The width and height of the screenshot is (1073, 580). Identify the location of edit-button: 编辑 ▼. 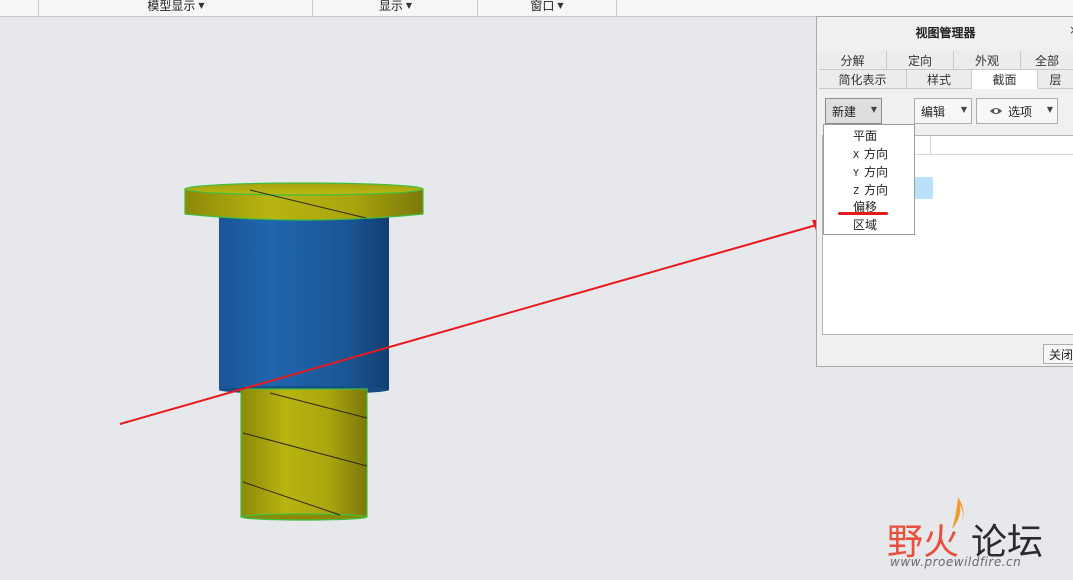
(943, 111).